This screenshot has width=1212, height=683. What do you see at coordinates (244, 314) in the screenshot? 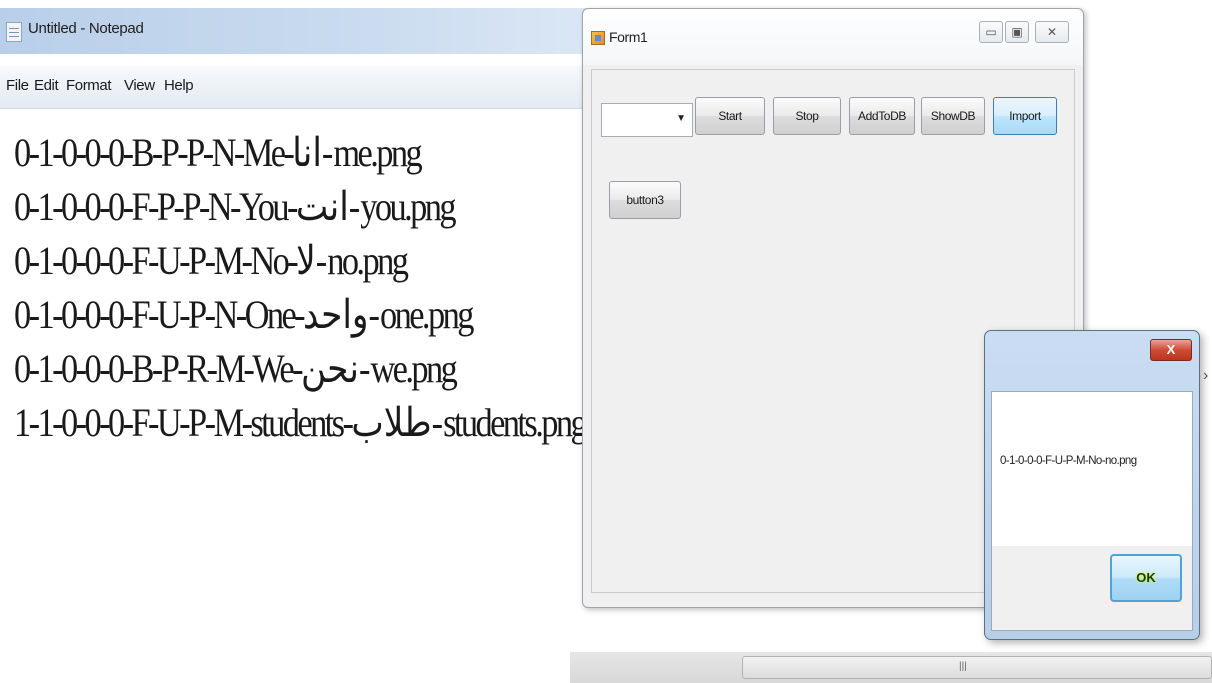
I see `text-line: 0-1-0-0-0-F-U-P-N-One-واحد-one.png` at bounding box center [244, 314].